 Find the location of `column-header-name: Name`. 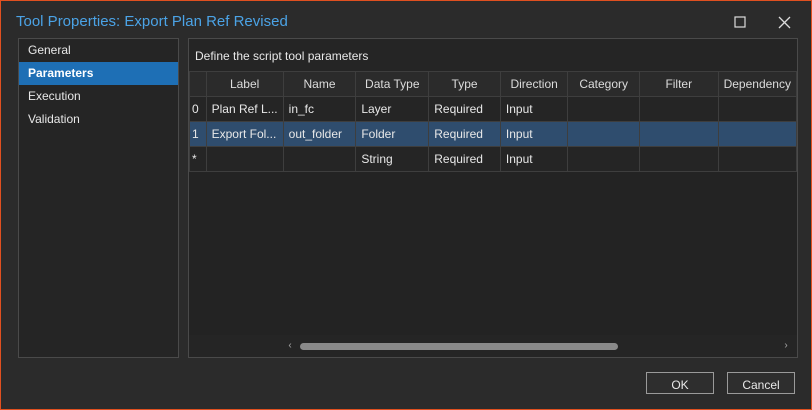

column-header-name: Name is located at coordinates (319, 84).